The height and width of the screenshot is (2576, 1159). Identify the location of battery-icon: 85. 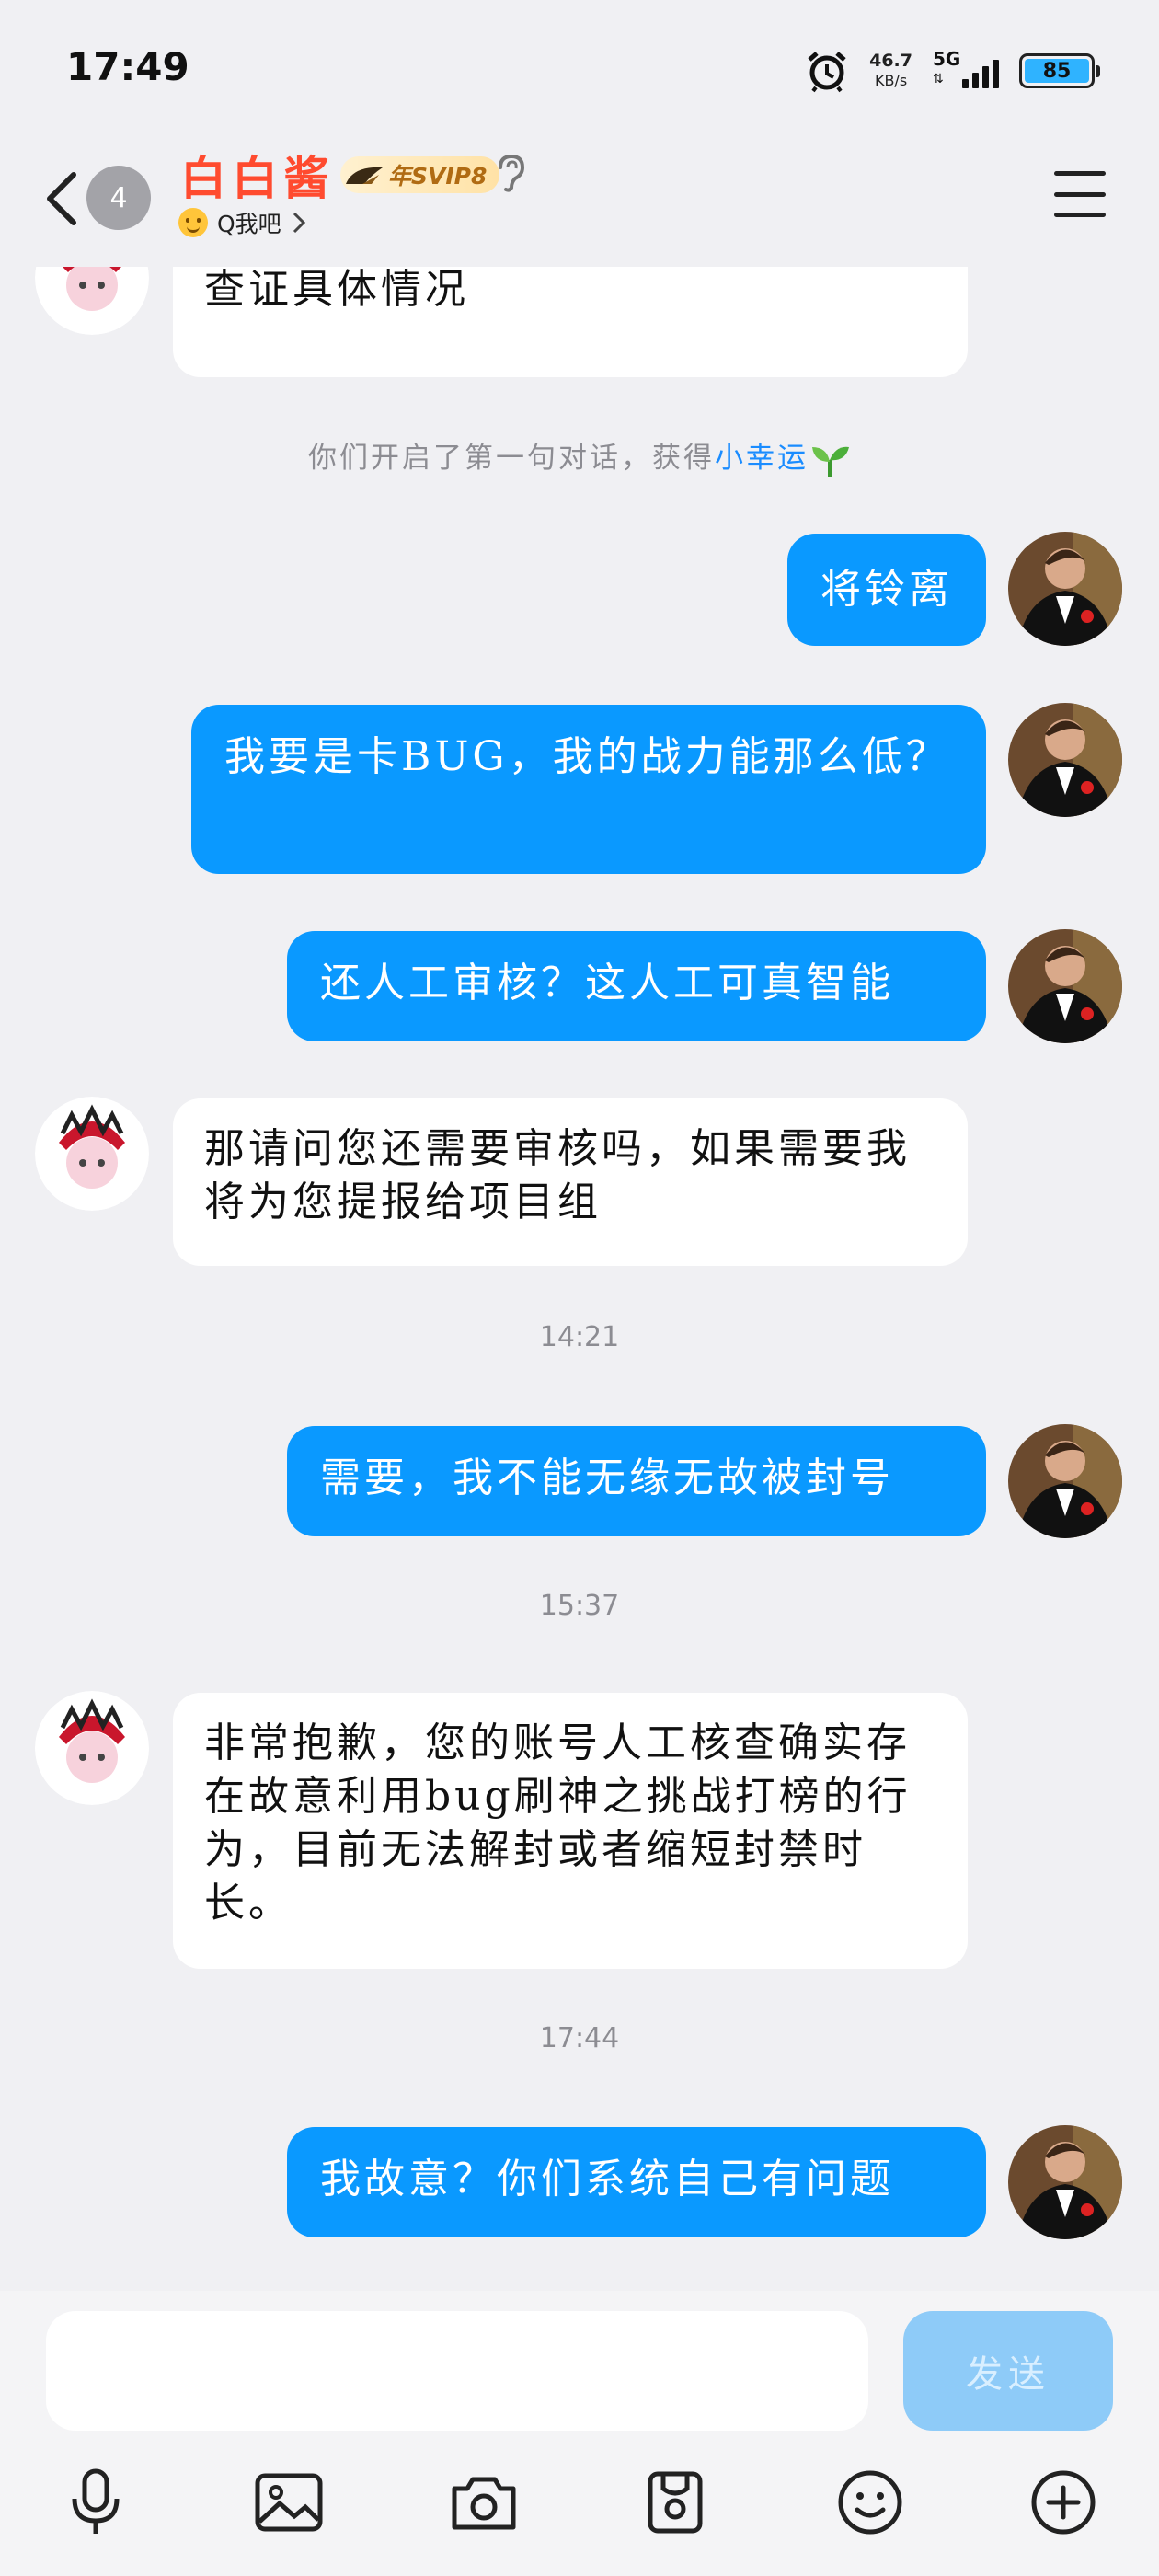
(1059, 70).